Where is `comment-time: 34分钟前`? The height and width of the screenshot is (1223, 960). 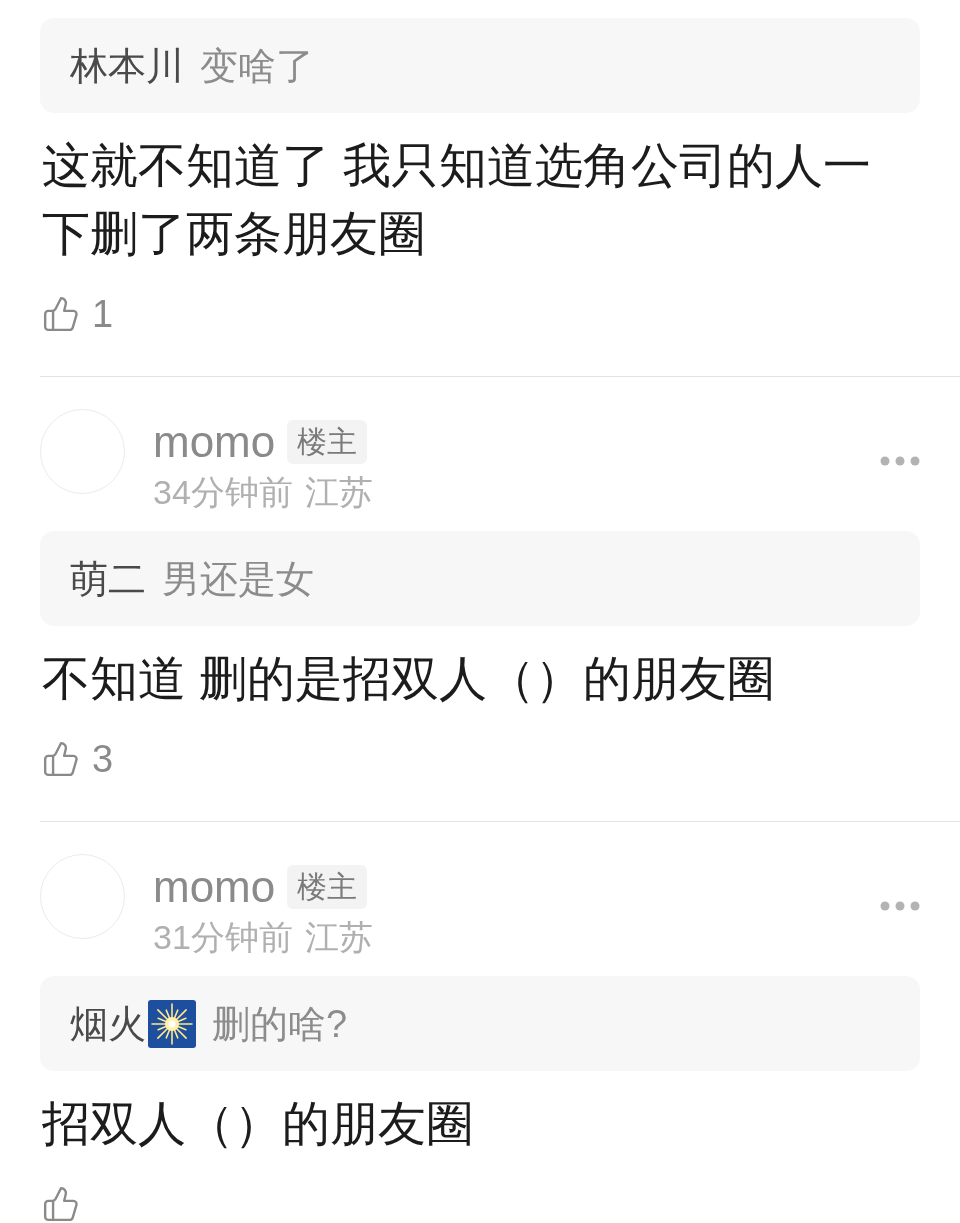 comment-time: 34分钟前 is located at coordinates (223, 492).